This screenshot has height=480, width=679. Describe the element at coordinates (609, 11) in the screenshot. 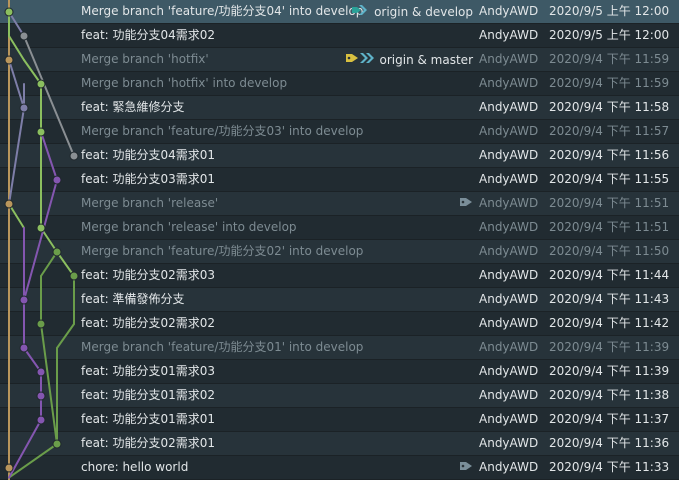

I see `commit-date: 2020/9/5 上午 12:00` at that location.